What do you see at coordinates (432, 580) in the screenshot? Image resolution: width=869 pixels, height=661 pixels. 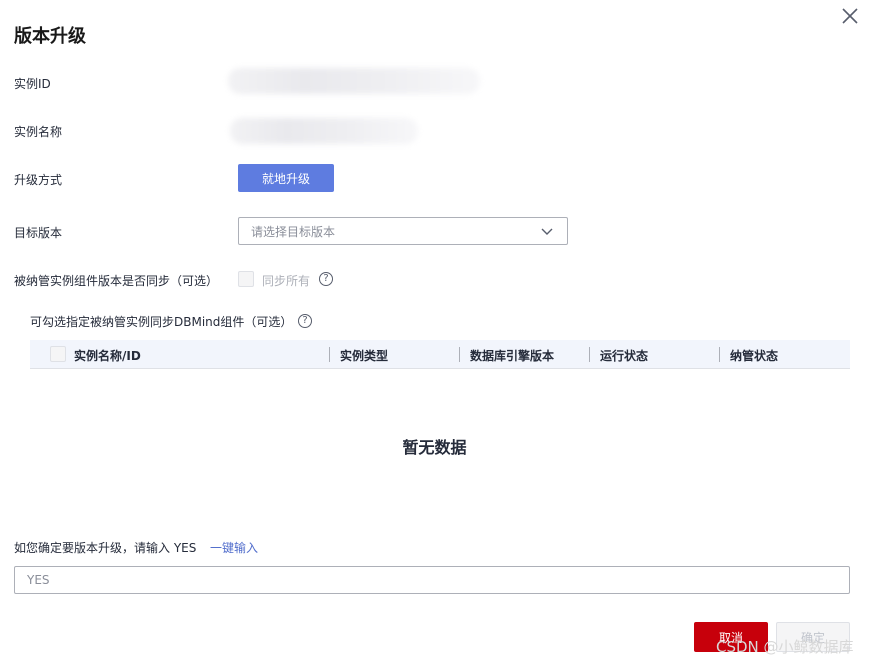 I see `confirm-input` at bounding box center [432, 580].